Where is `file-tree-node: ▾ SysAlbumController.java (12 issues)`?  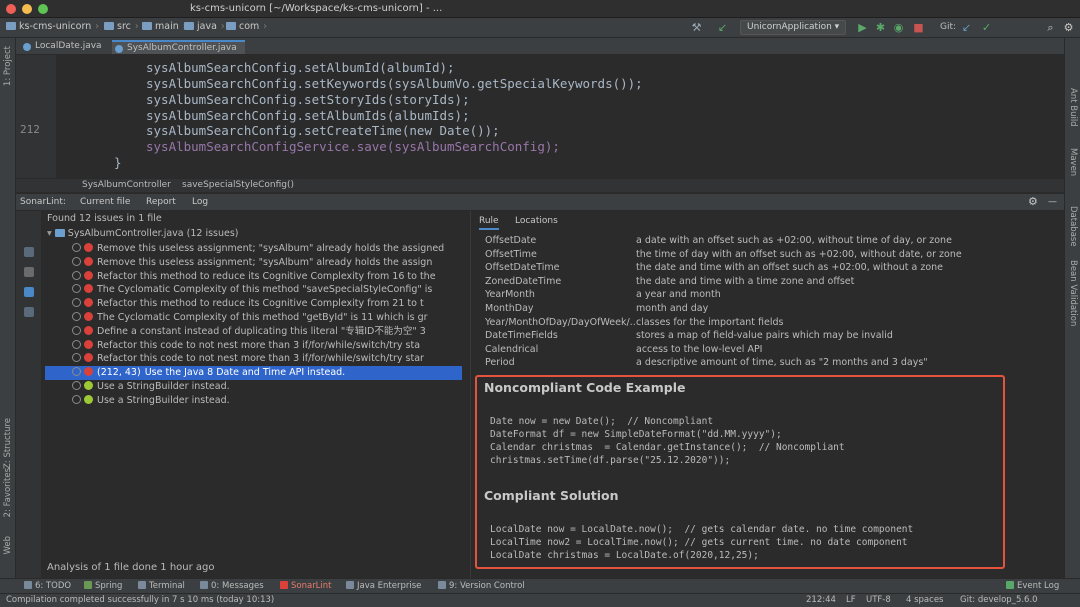 file-tree-node: ▾ SysAlbumController.java (12 issues) is located at coordinates (143, 233).